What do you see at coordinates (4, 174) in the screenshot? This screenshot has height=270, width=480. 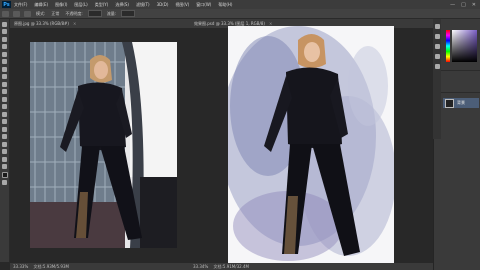 I see `foreground-color-swatch` at bounding box center [4, 174].